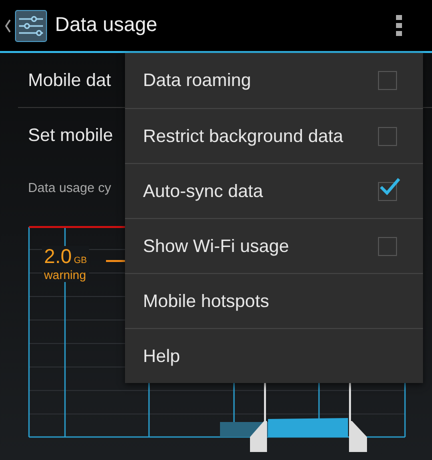 This screenshot has width=432, height=460. I want to click on warning-value: 2.0, so click(58, 257).